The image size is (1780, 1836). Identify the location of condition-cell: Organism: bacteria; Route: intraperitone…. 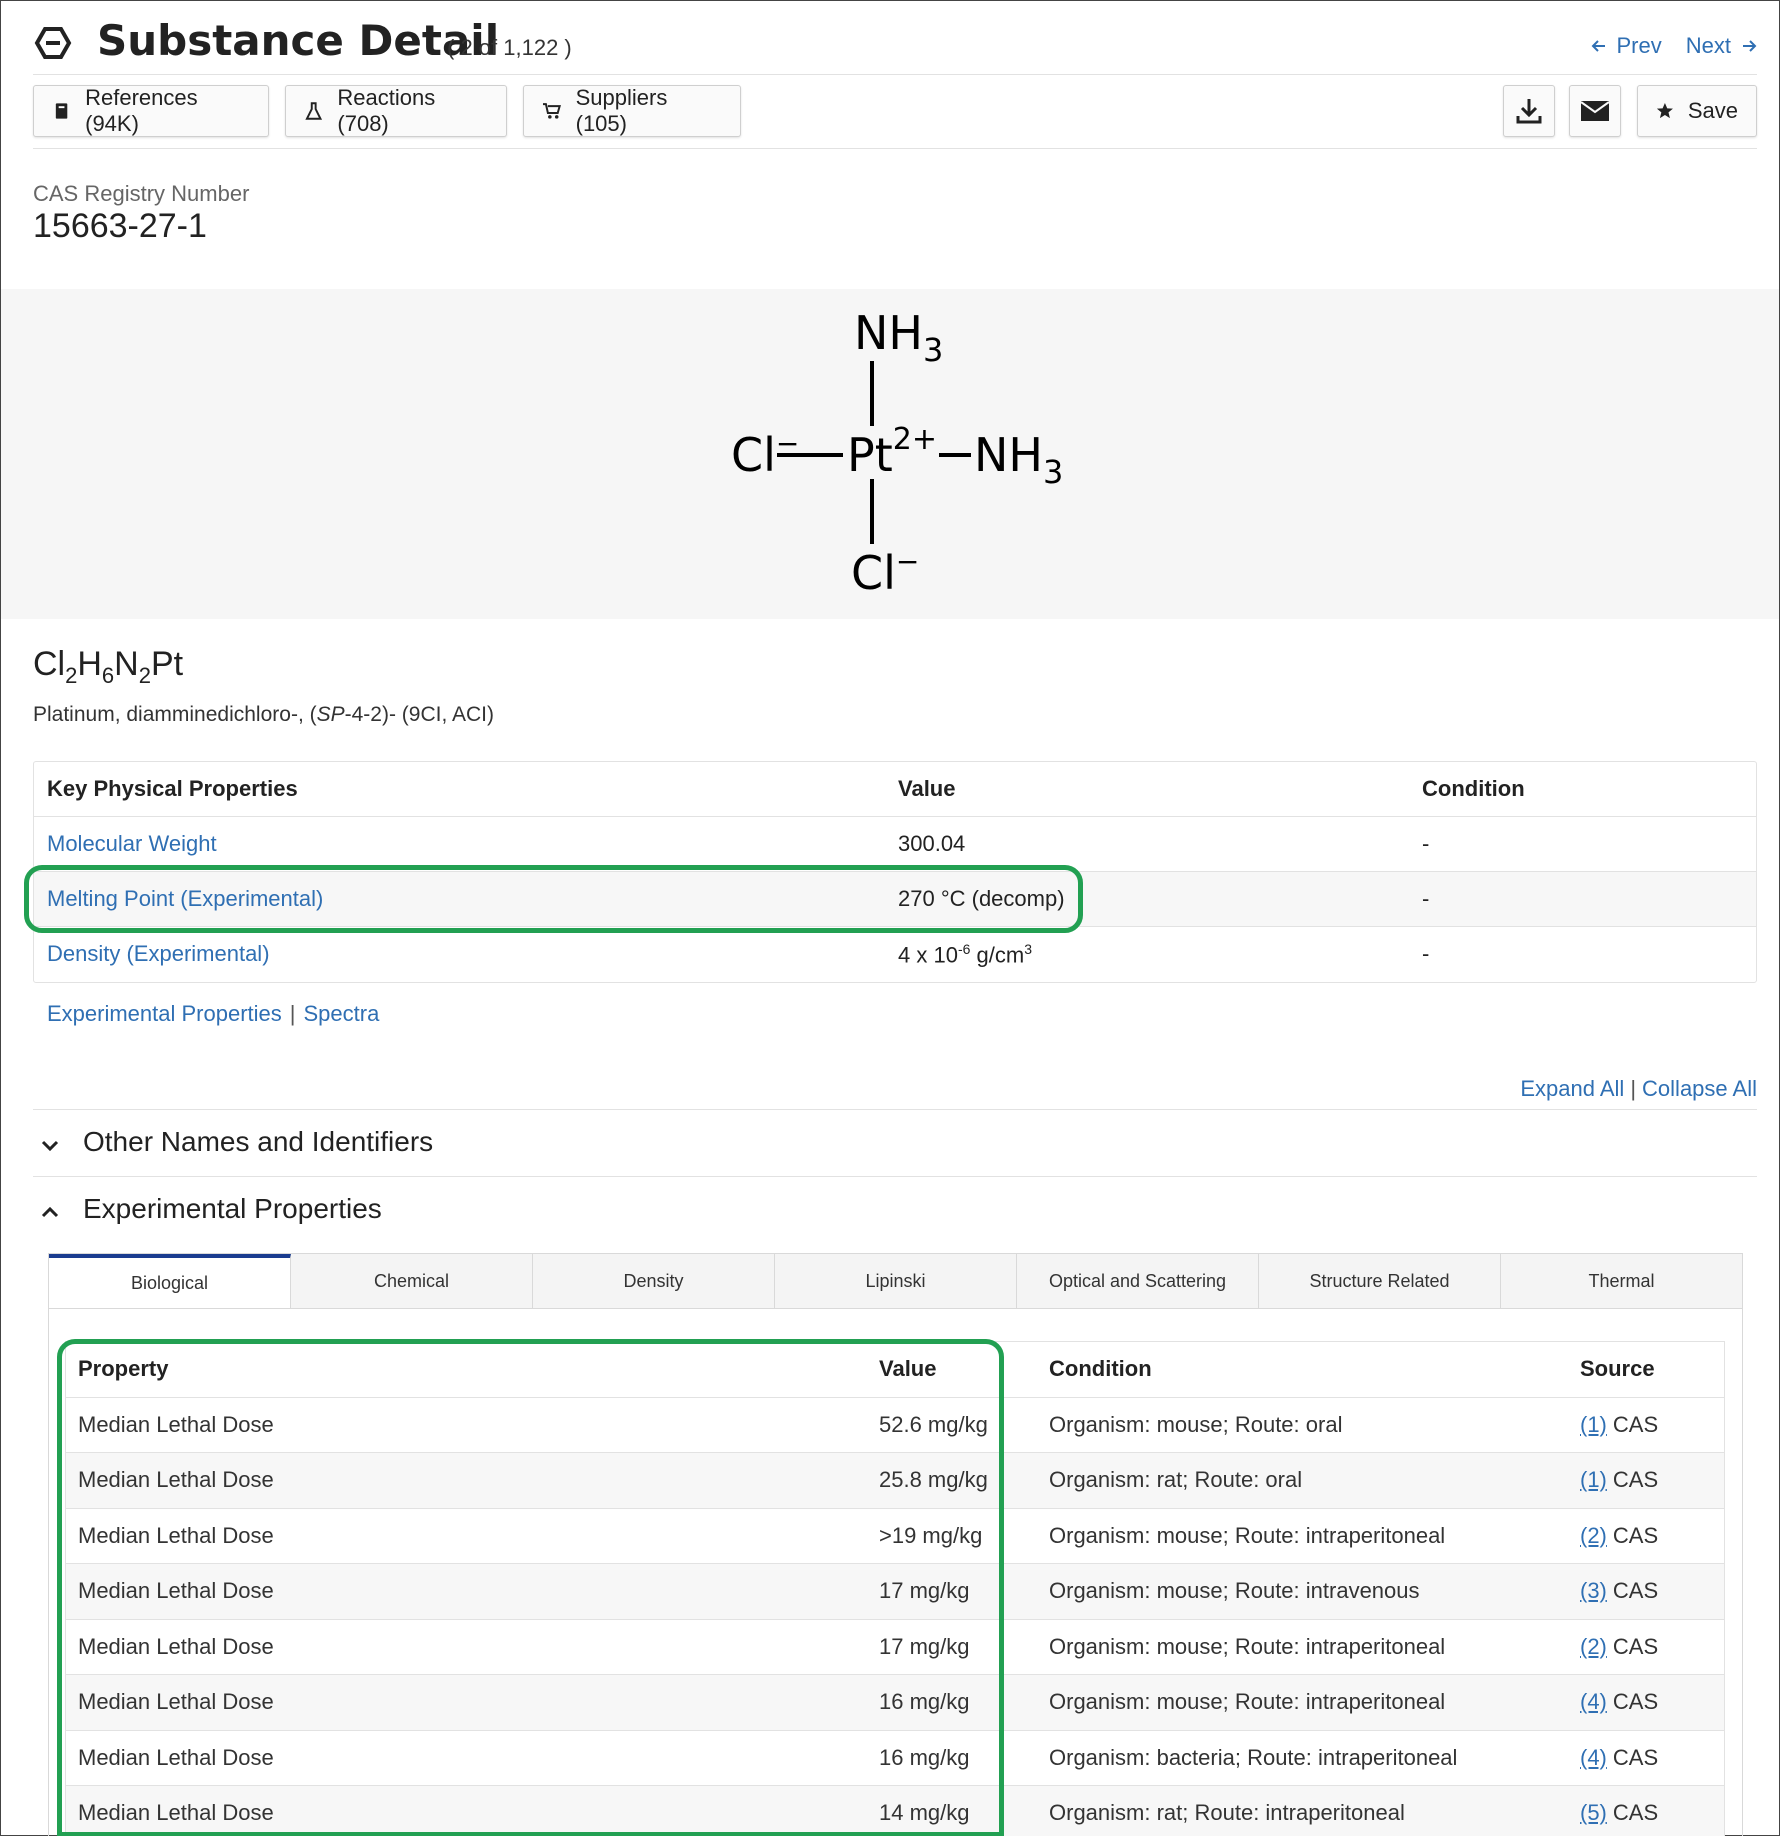
(1253, 1757).